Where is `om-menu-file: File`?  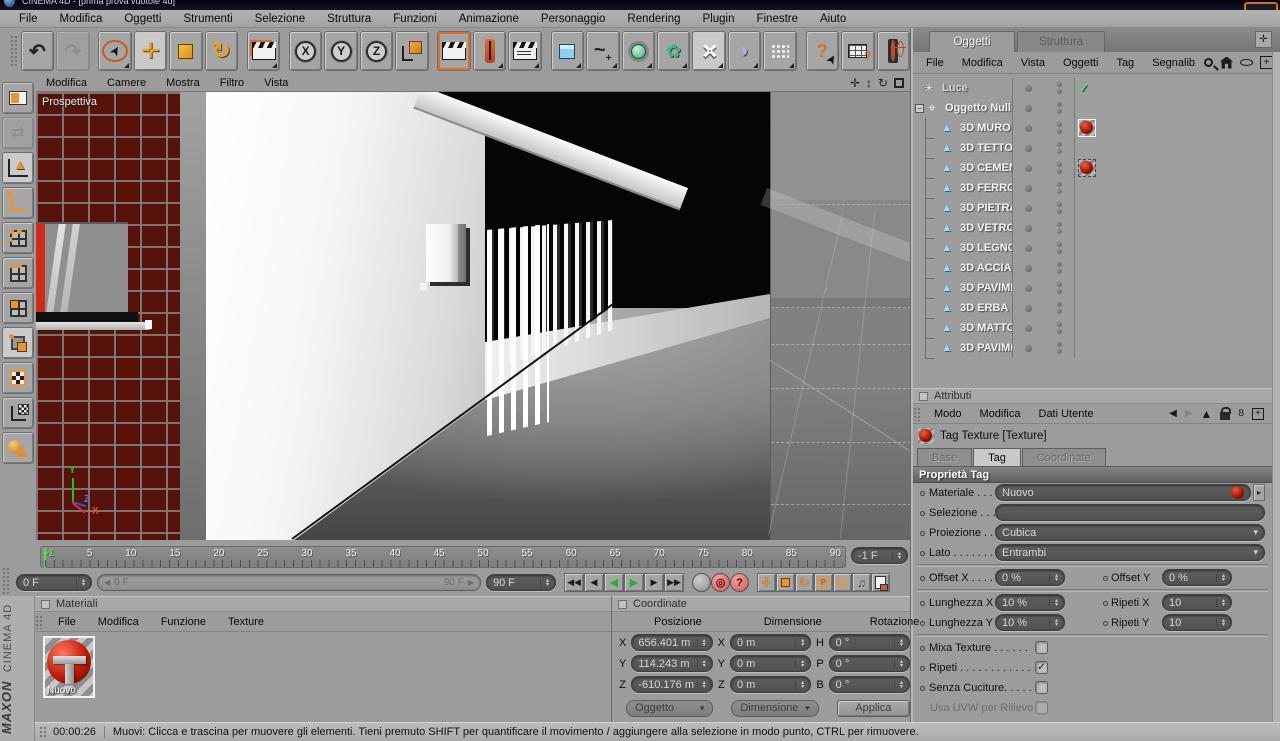
om-menu-file: File is located at coordinates (935, 63).